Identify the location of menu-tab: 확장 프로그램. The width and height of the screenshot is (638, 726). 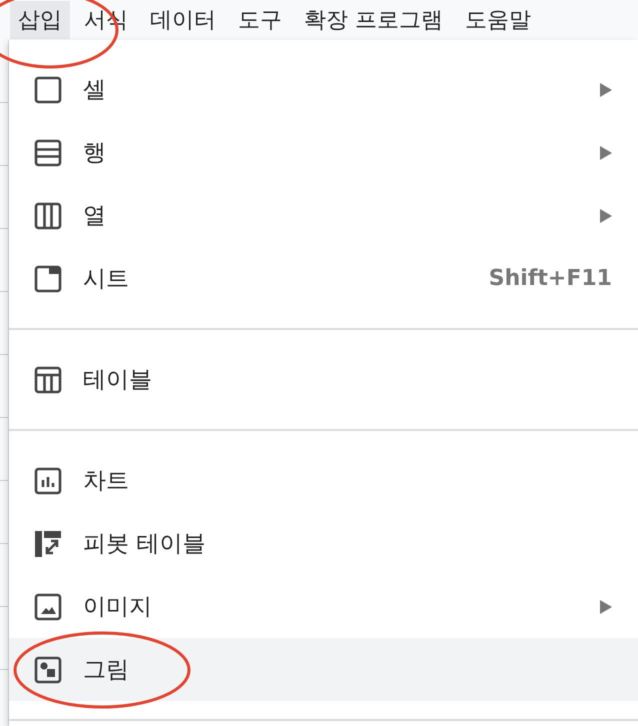
(373, 20).